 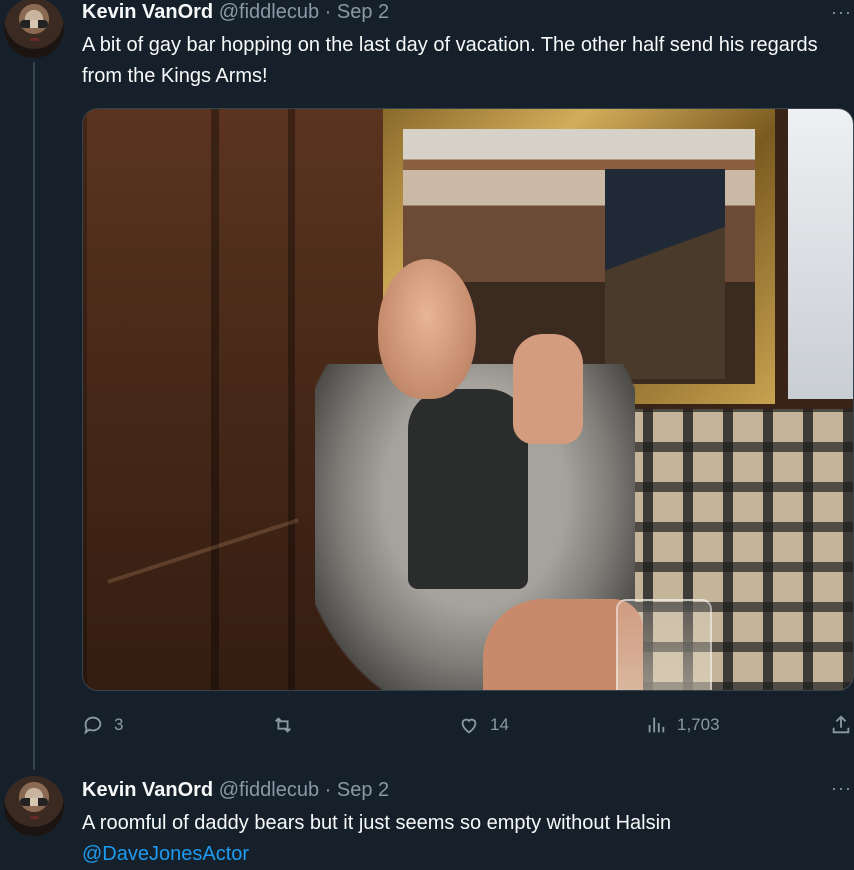 I want to click on retweet-icon, so click(x=283, y=725).